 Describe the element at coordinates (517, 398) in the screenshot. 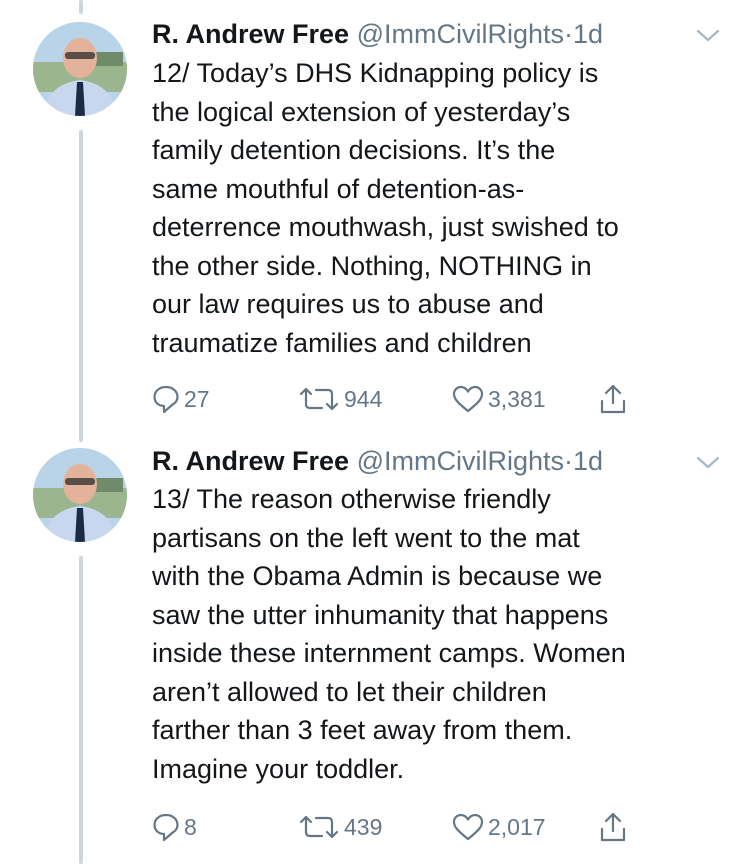

I see `like-count: 3,381` at that location.